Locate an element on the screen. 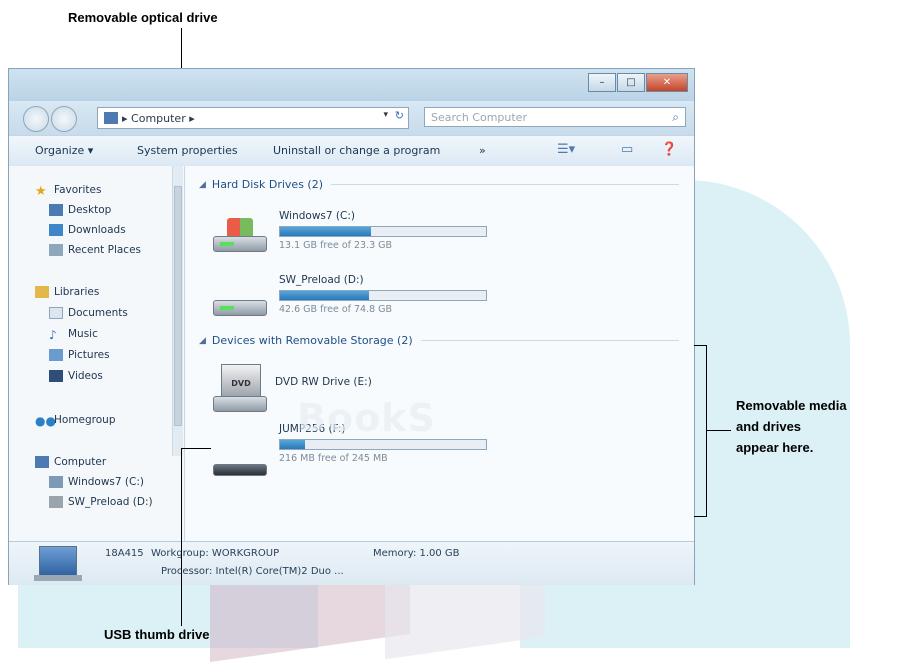 The image size is (907, 662). annotation-bracket-pointer is located at coordinates (719, 430).